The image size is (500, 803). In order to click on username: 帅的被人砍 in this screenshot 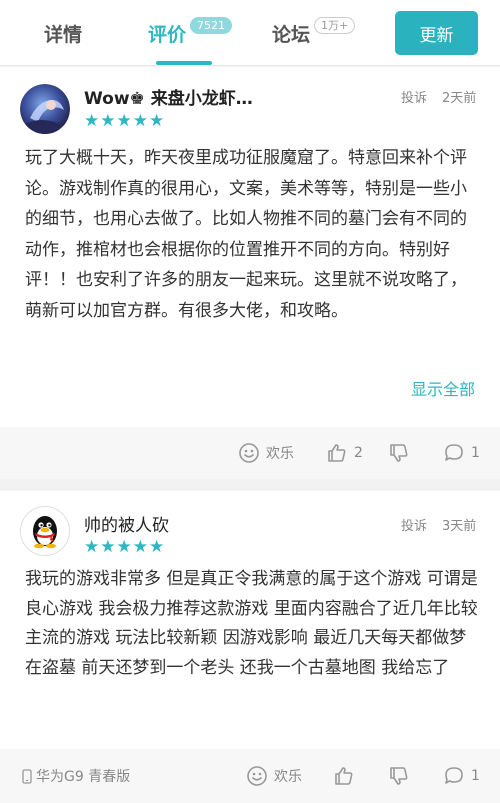, I will do `click(126, 523)`.